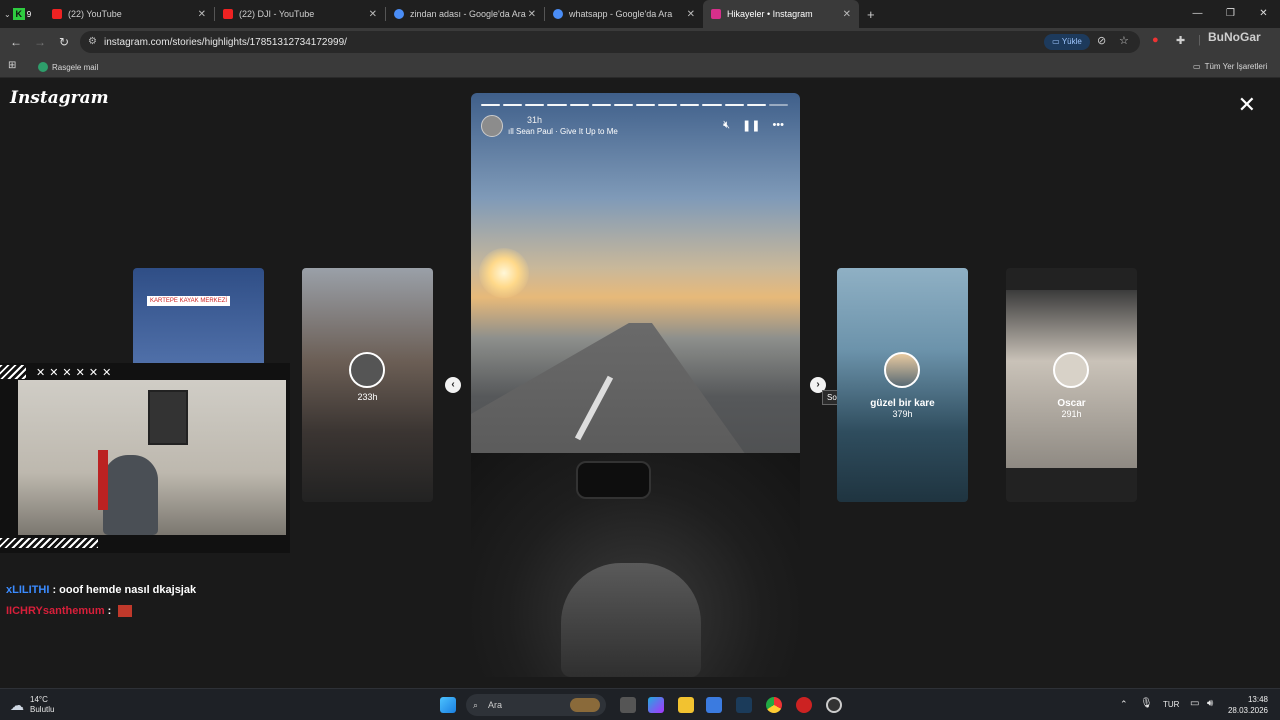 The width and height of the screenshot is (1280, 720). I want to click on forward-icon: →, so click(40, 42).